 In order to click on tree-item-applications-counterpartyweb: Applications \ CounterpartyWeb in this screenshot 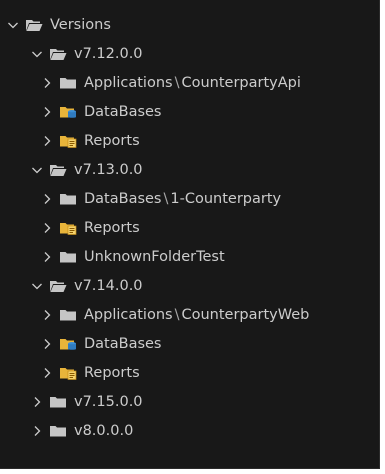, I will do `click(189, 314)`.